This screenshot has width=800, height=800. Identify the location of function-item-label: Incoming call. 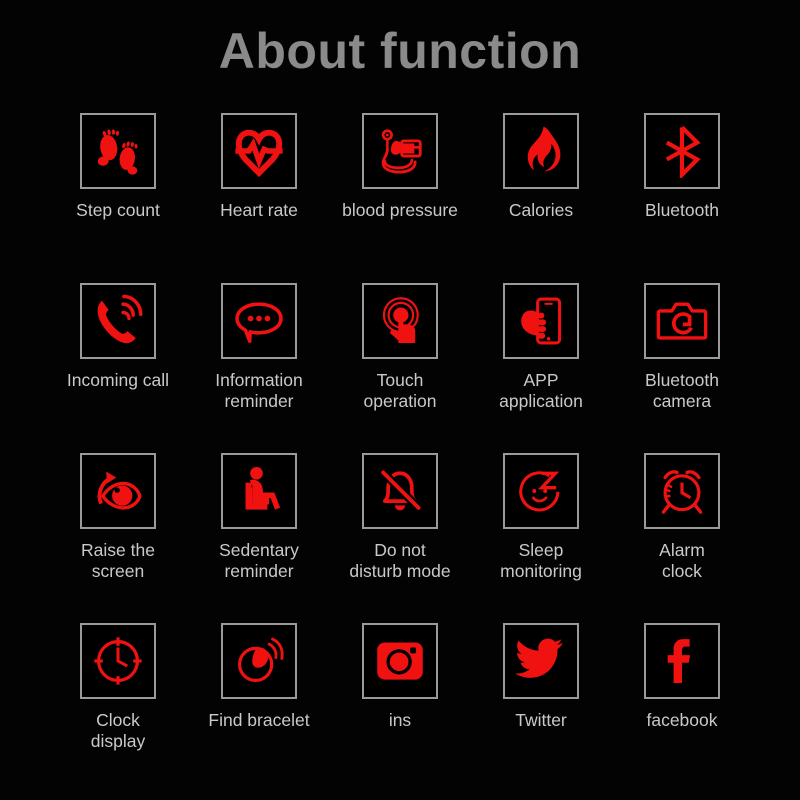
(118, 380).